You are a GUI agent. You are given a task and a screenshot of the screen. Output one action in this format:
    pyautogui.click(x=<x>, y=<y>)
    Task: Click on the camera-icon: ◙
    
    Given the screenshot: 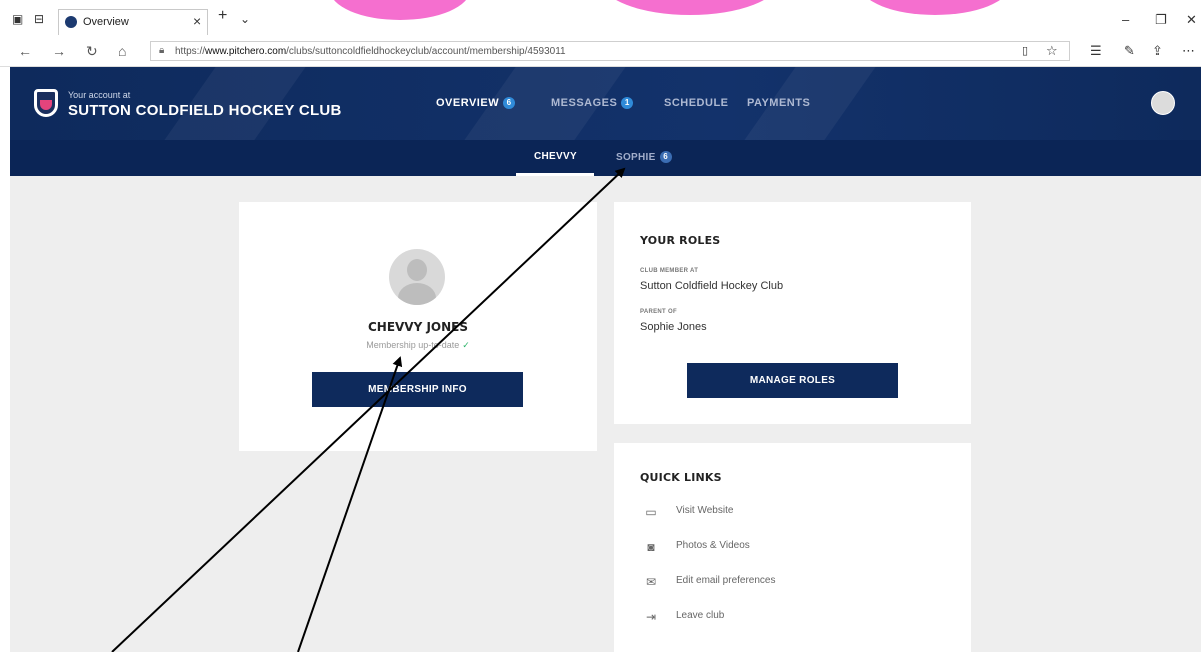 What is the action you would take?
    pyautogui.click(x=651, y=547)
    